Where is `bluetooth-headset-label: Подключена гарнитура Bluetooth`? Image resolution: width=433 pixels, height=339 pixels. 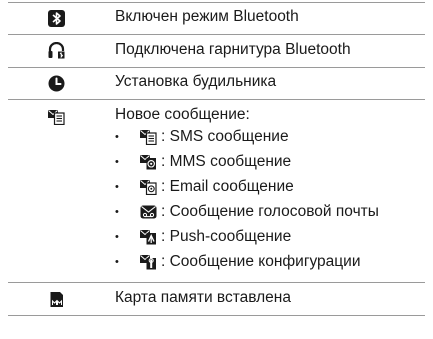
bluetooth-headset-label: Подключена гарнитура Bluetooth is located at coordinates (233, 49).